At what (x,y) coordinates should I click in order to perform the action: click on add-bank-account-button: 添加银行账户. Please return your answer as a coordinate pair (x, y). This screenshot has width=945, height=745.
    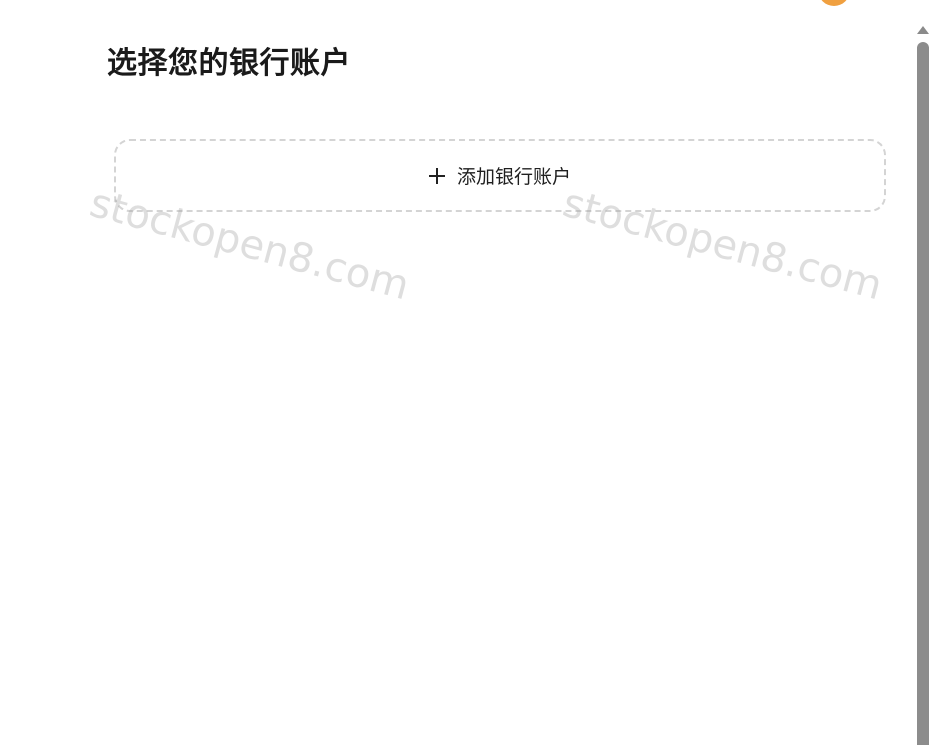
    Looking at the image, I should click on (500, 175).